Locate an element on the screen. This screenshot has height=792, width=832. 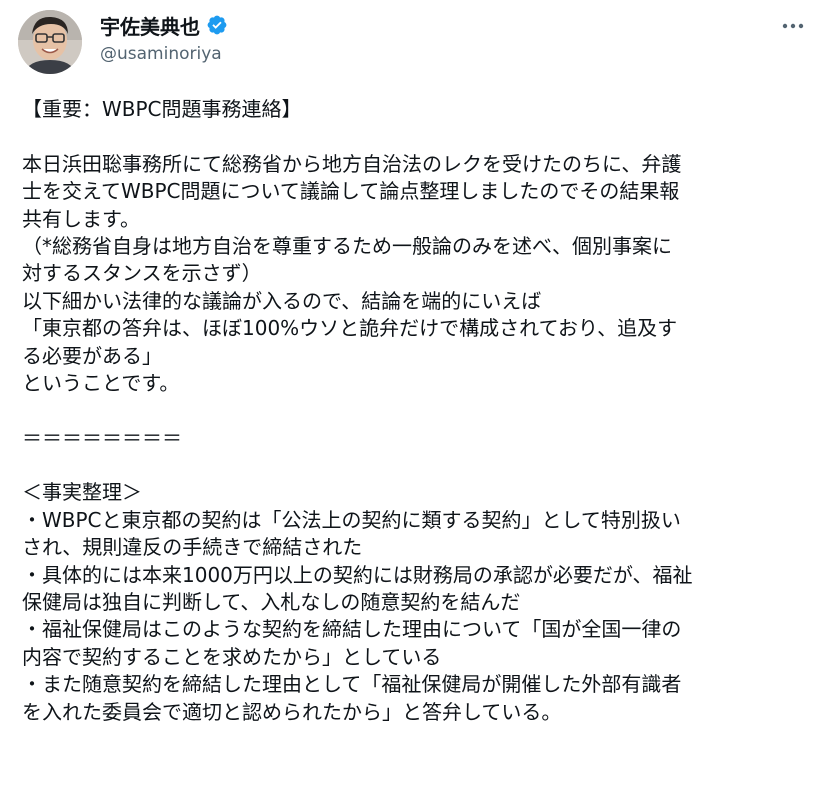
tweet-line: ＜事実整理＞ is located at coordinates (82, 492).